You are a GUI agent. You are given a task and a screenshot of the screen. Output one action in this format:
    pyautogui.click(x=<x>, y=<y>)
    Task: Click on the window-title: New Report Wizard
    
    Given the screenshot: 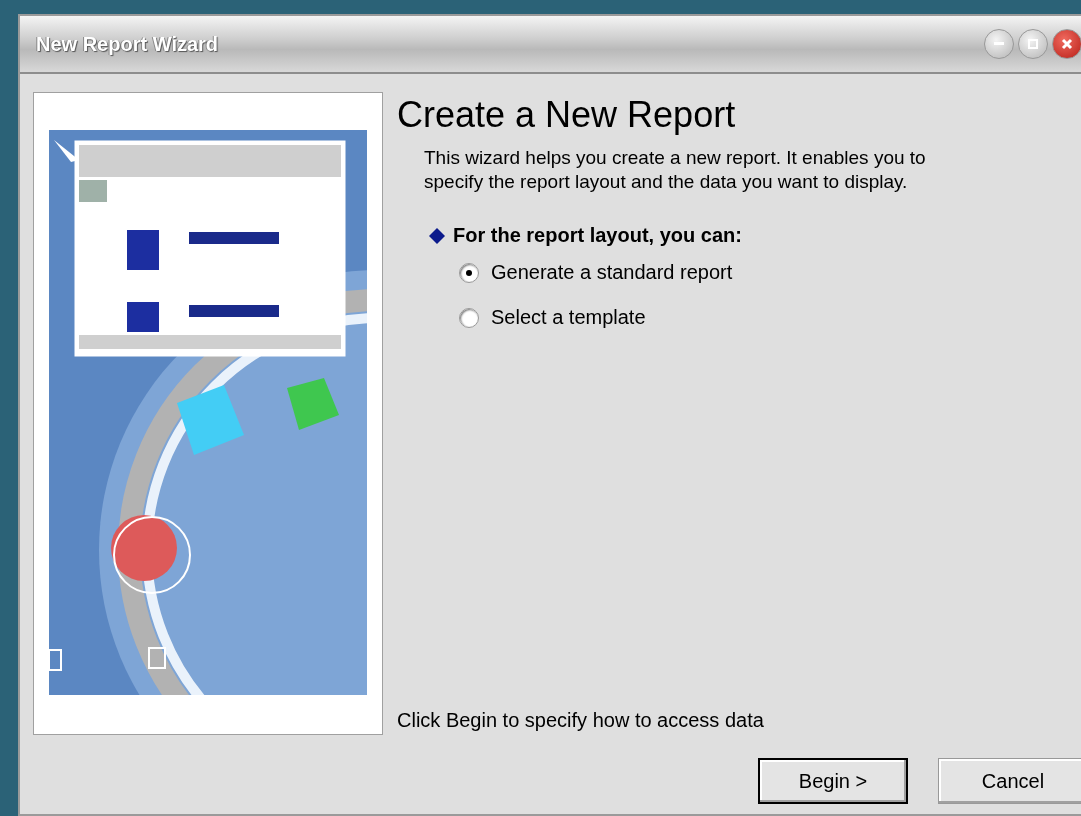 What is the action you would take?
    pyautogui.click(x=127, y=44)
    